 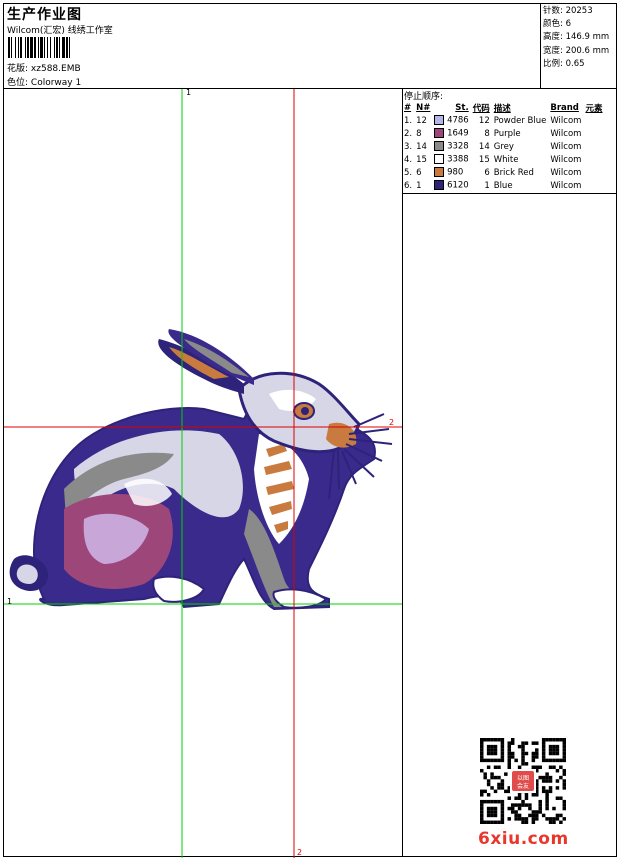 I want to click on table-row: 6. 1 6120 1 Blue Wilcom, so click(x=503, y=185).